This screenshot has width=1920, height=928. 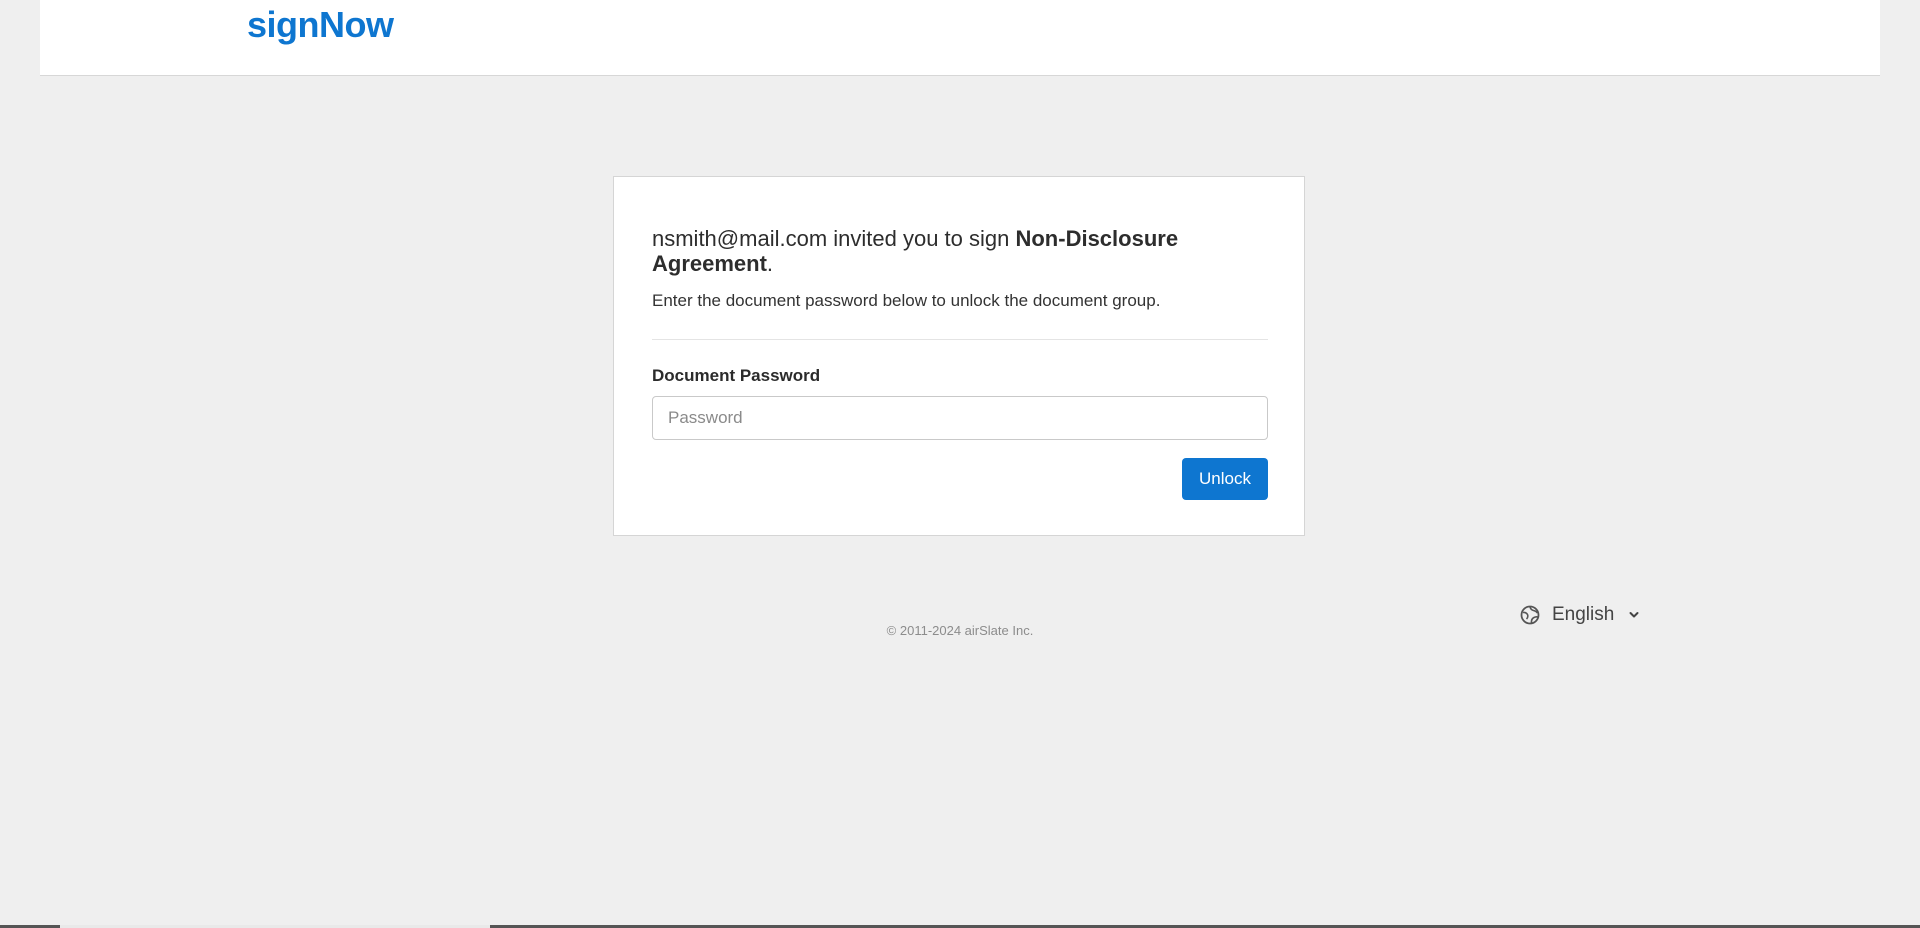 I want to click on divider, so click(x=960, y=339).